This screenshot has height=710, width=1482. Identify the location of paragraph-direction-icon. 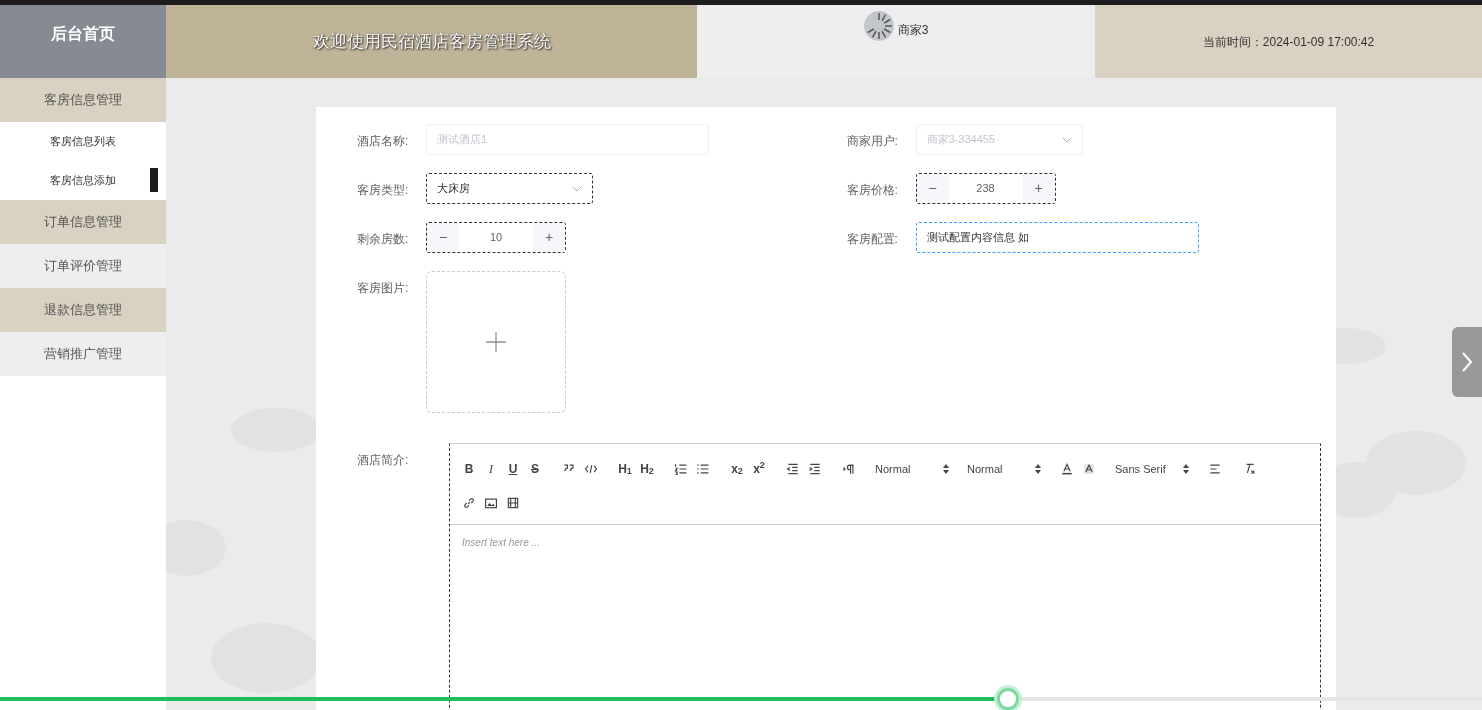
(849, 469).